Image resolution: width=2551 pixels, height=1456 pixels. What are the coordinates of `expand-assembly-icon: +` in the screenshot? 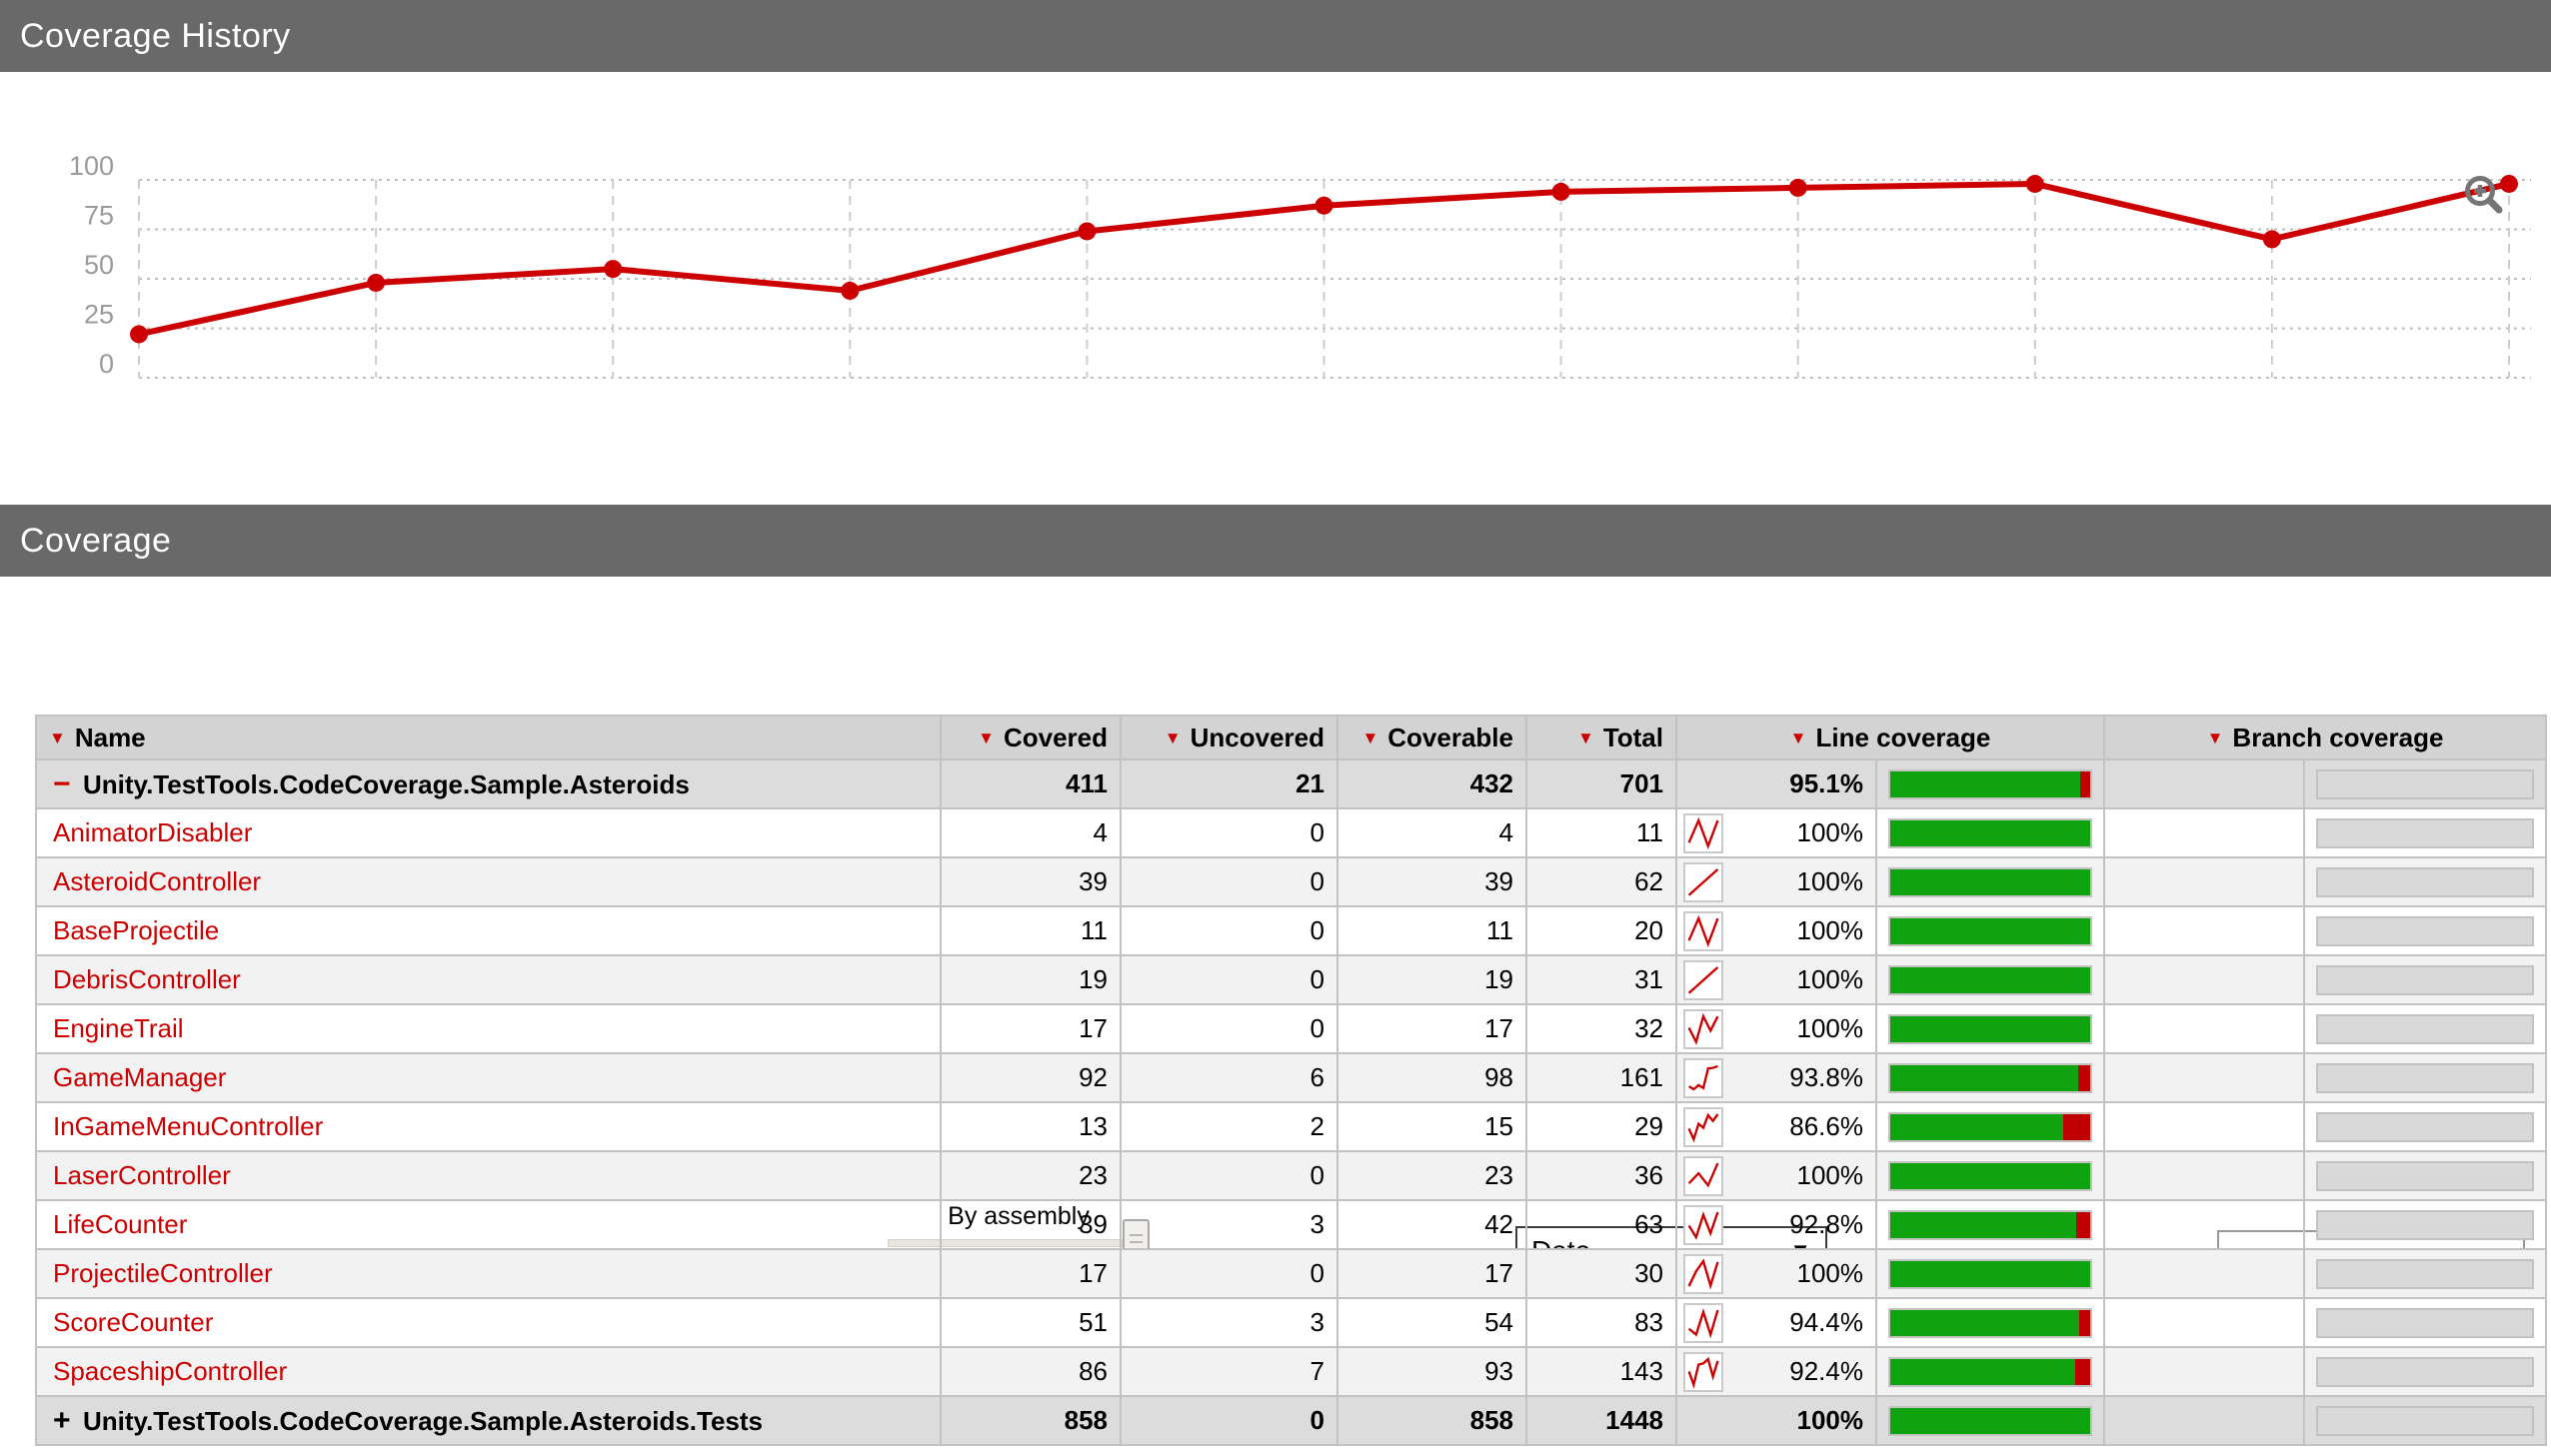 It's located at (68, 1421).